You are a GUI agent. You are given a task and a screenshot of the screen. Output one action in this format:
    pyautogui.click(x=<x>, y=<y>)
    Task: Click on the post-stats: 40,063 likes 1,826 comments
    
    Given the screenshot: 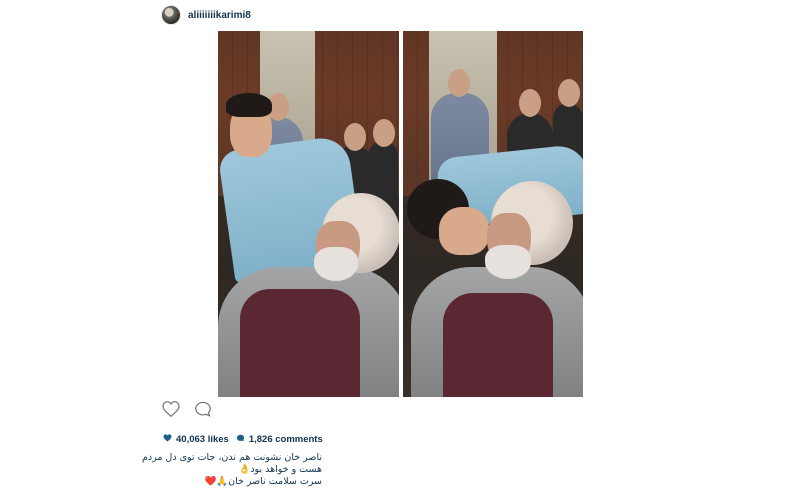 What is the action you would take?
    pyautogui.click(x=243, y=439)
    